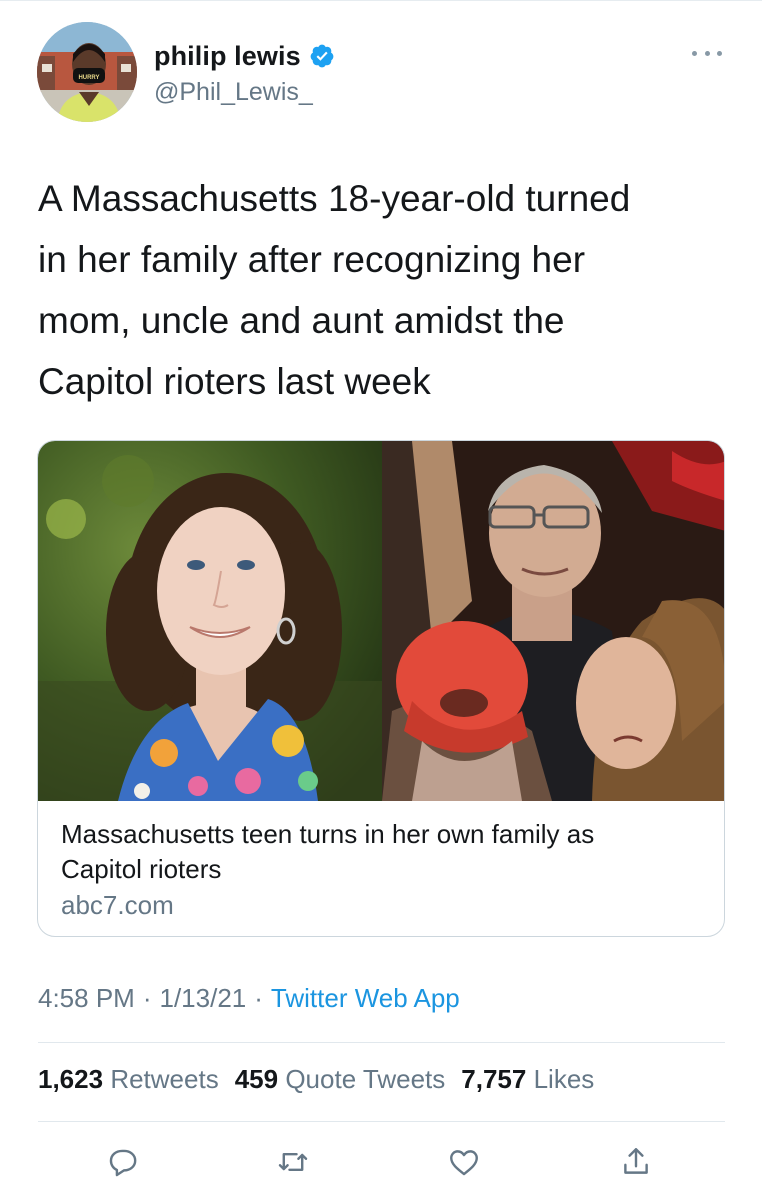 The height and width of the screenshot is (1200, 762). Describe the element at coordinates (553, 621) in the screenshot. I see `card-photo-crowd` at that location.